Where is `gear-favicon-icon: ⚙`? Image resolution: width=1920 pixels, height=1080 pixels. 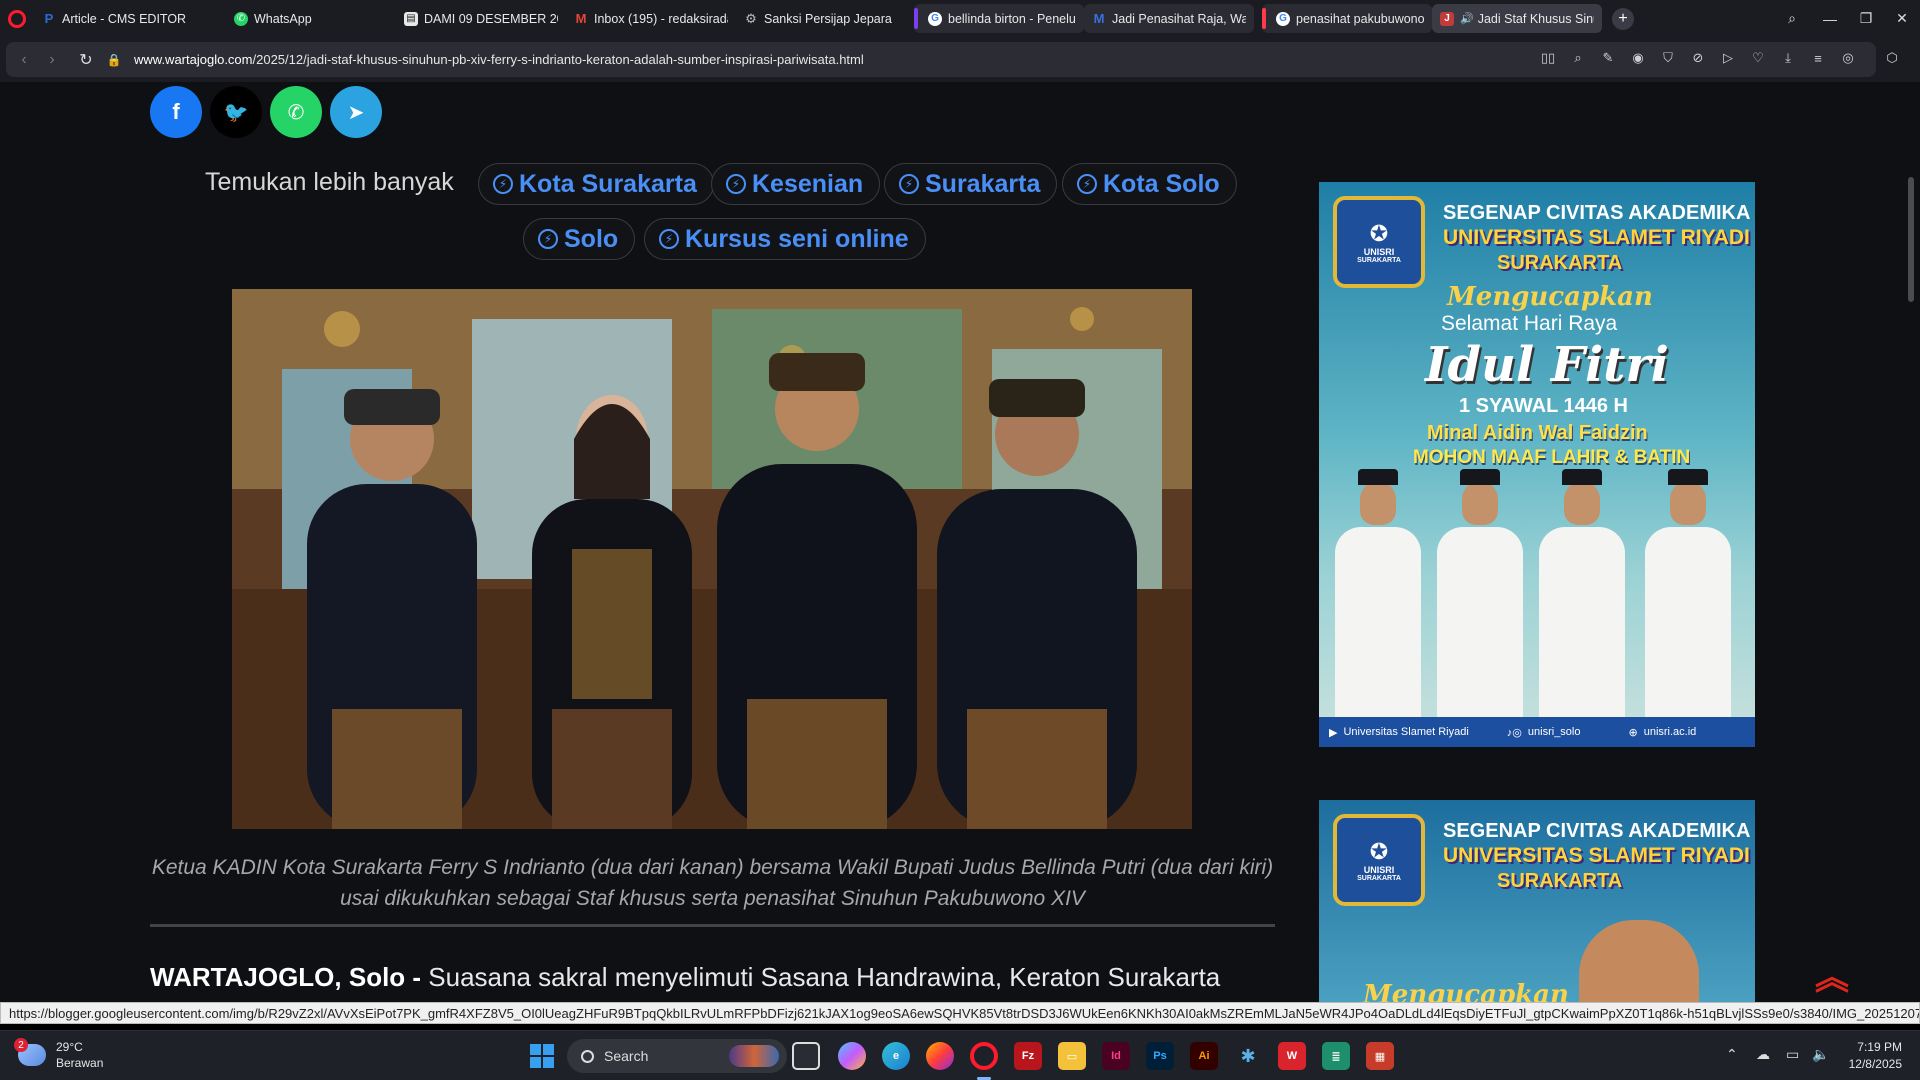 gear-favicon-icon: ⚙ is located at coordinates (751, 18).